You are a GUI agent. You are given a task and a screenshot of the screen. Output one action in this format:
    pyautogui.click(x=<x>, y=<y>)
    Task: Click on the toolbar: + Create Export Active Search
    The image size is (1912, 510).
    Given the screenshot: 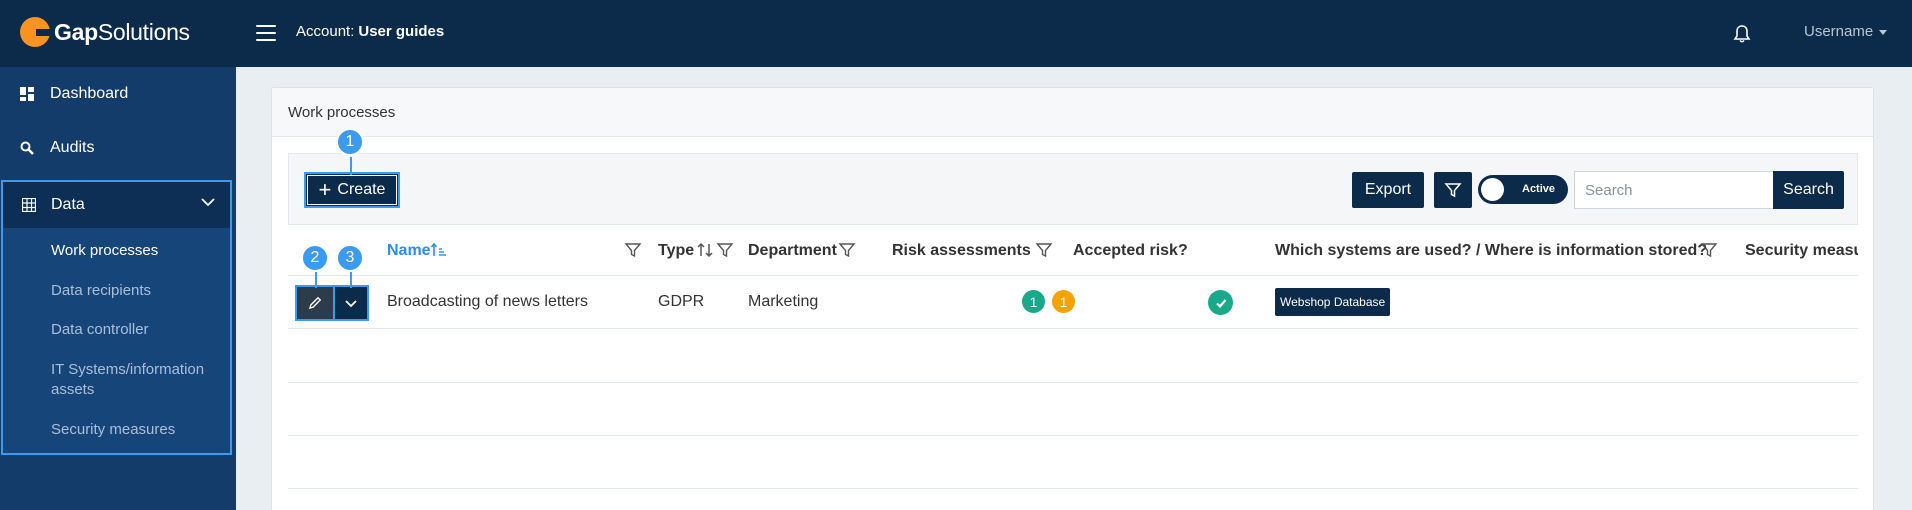 What is the action you would take?
    pyautogui.click(x=1073, y=189)
    